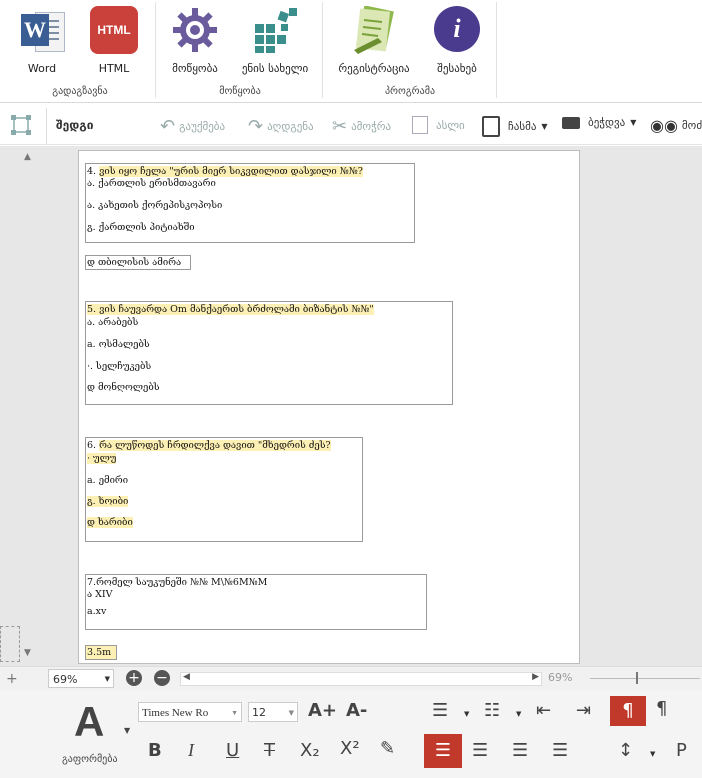  I want to click on question-box-7: 7.რომელ საუკუნეში №№ M\№6M№M ა XIV a.xv, so click(256, 602).